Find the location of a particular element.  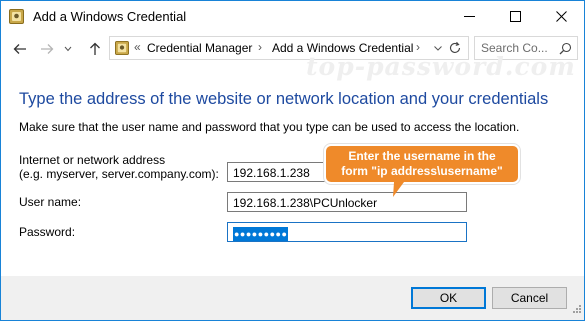

breadcrumb-credential-manager: Credential Manager is located at coordinates (199, 48).